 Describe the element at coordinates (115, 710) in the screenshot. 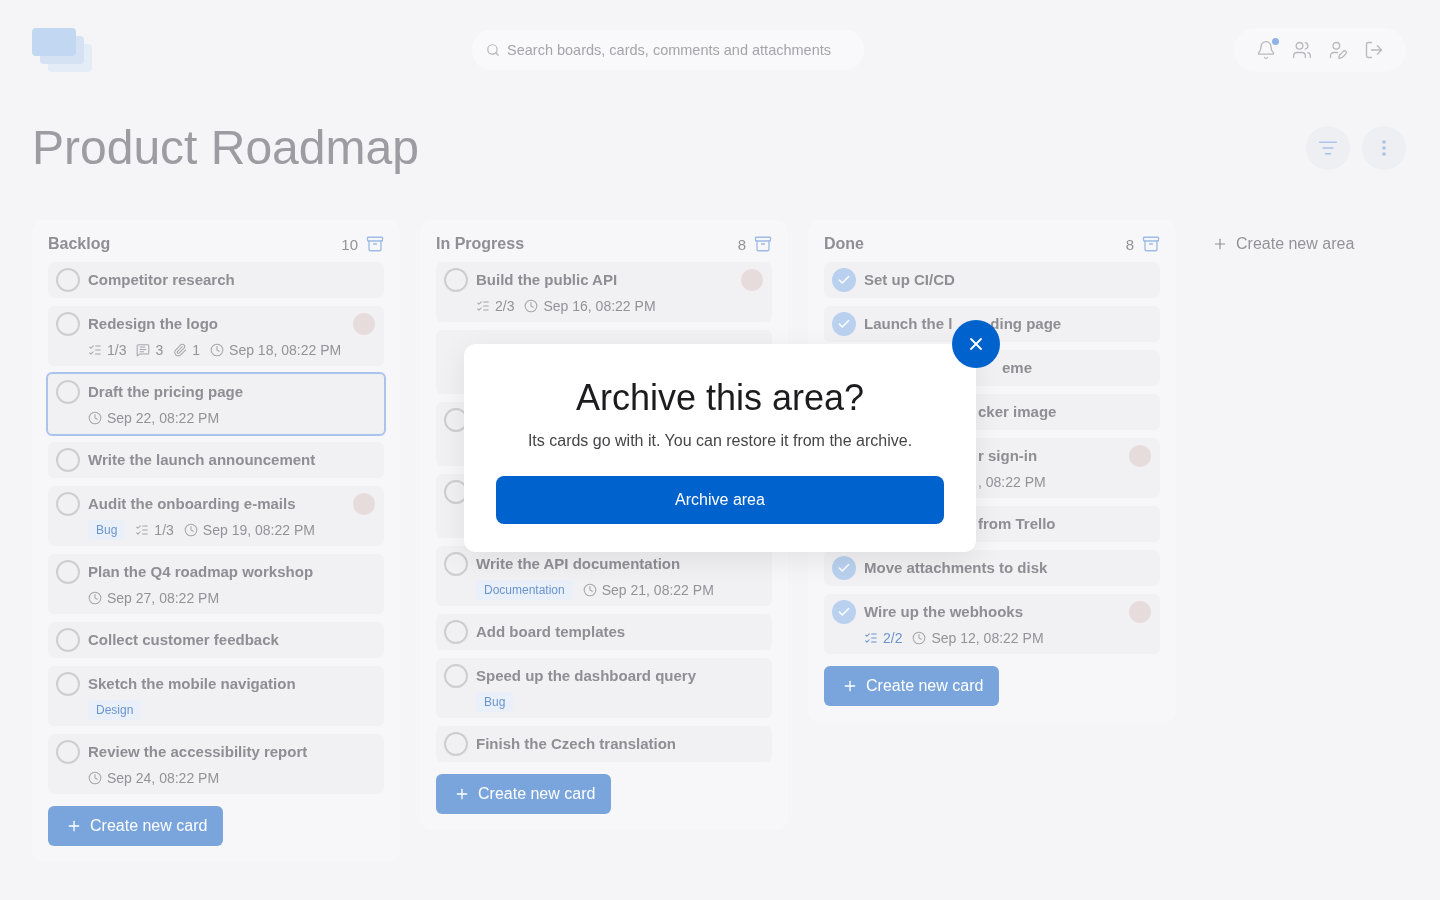

I see `card-label: Design` at that location.